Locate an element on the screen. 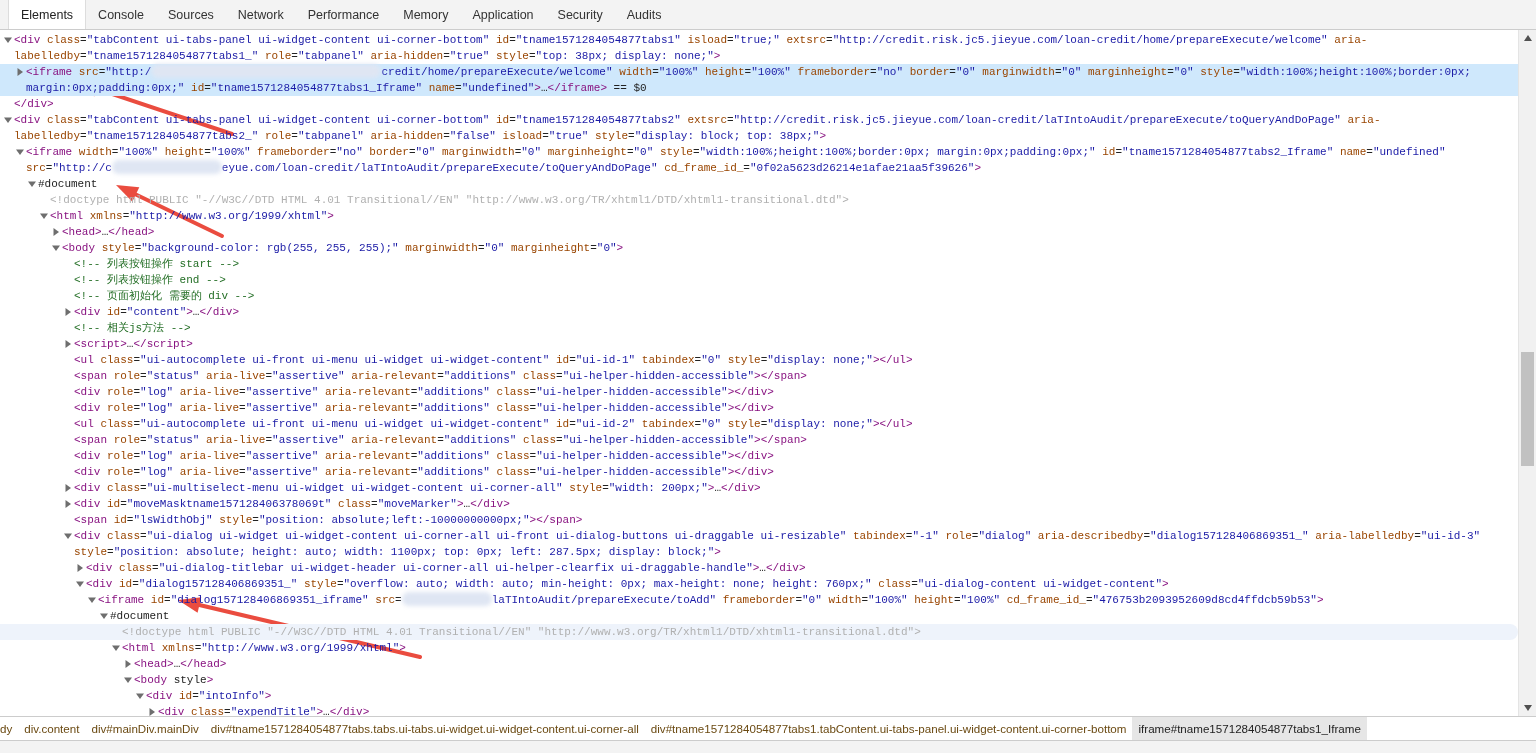  devtools-tab: Memory is located at coordinates (426, 14).